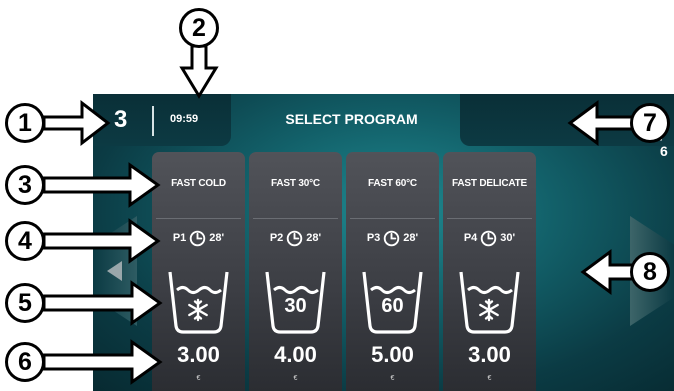  Describe the element at coordinates (121, 119) in the screenshot. I see `machine-number: 3` at that location.